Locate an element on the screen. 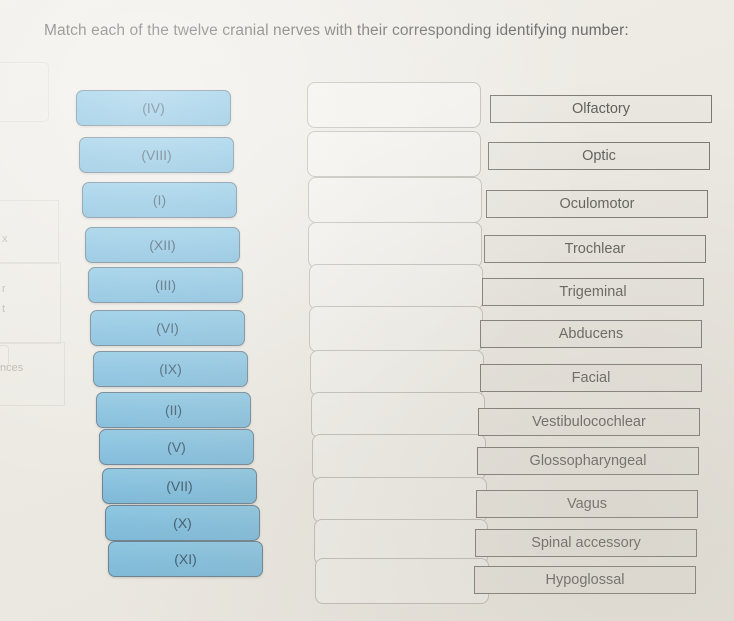  nerve-name-box-0: Olfactory is located at coordinates (601, 109).